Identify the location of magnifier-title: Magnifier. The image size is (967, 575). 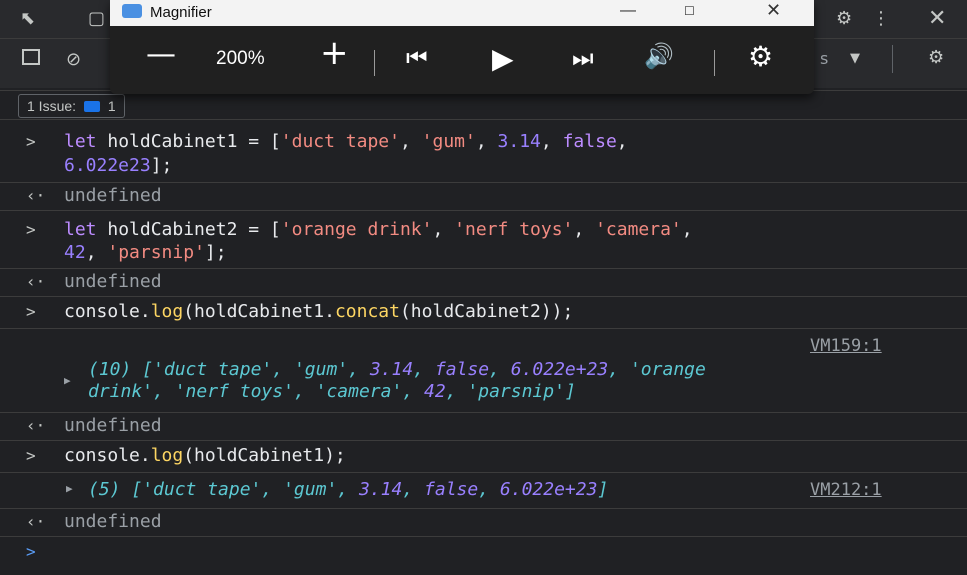
(181, 12).